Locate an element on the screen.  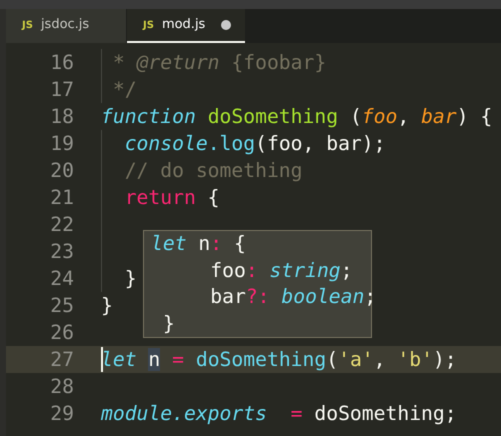
tooltip-line: foo: string; is located at coordinates (281, 270).